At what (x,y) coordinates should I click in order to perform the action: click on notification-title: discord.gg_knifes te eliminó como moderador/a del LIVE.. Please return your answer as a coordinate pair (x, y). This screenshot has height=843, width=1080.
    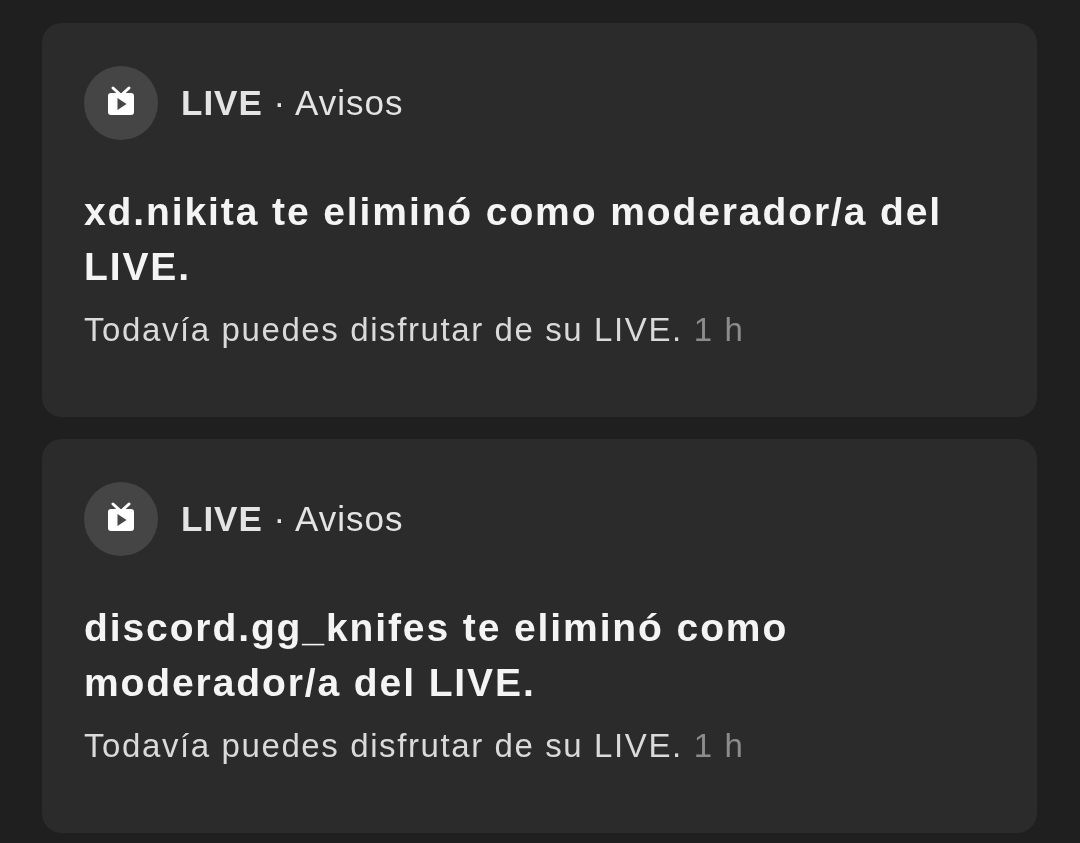
    Looking at the image, I should click on (437, 655).